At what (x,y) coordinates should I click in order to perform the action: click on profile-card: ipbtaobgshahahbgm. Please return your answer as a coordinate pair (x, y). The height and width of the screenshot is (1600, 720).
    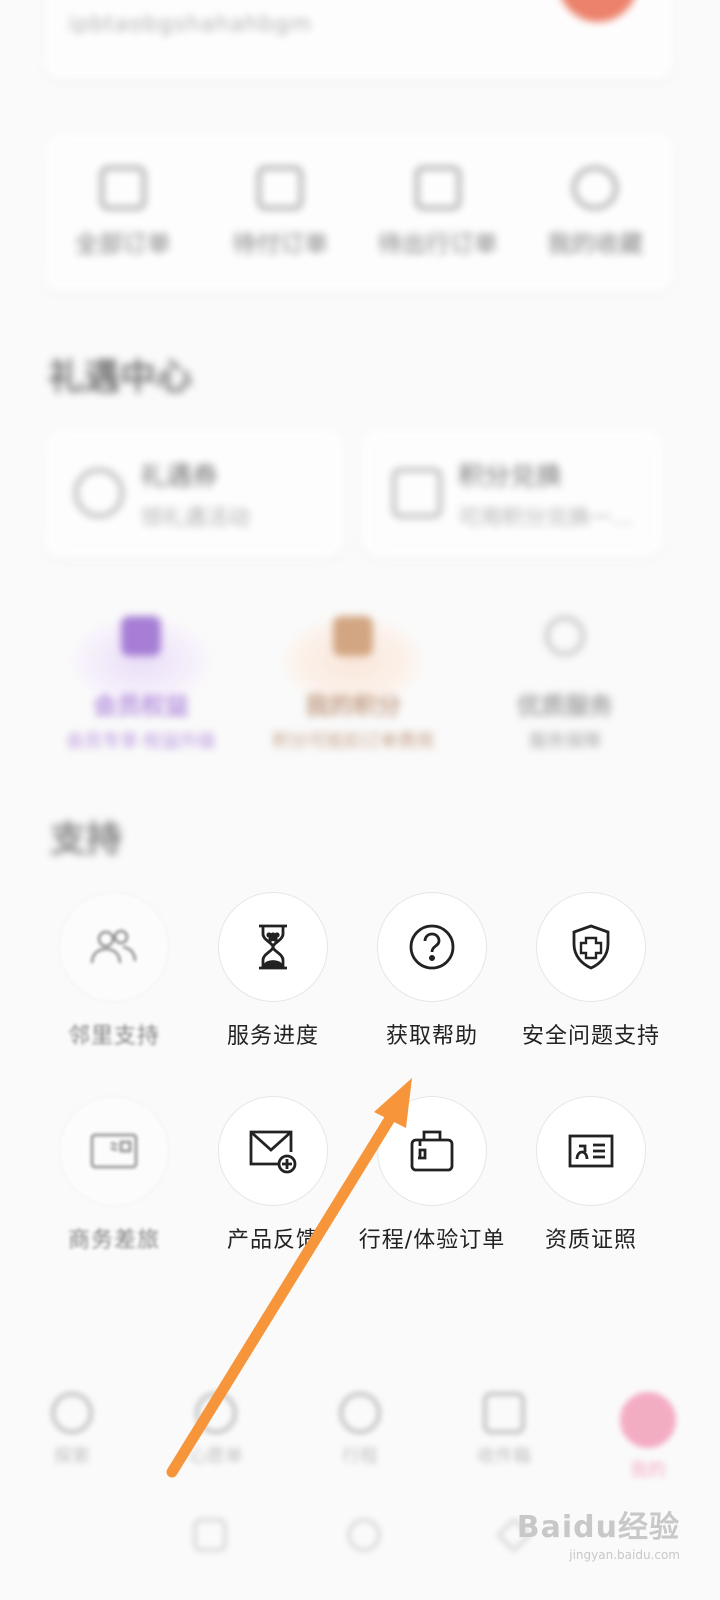
    Looking at the image, I should click on (359, 40).